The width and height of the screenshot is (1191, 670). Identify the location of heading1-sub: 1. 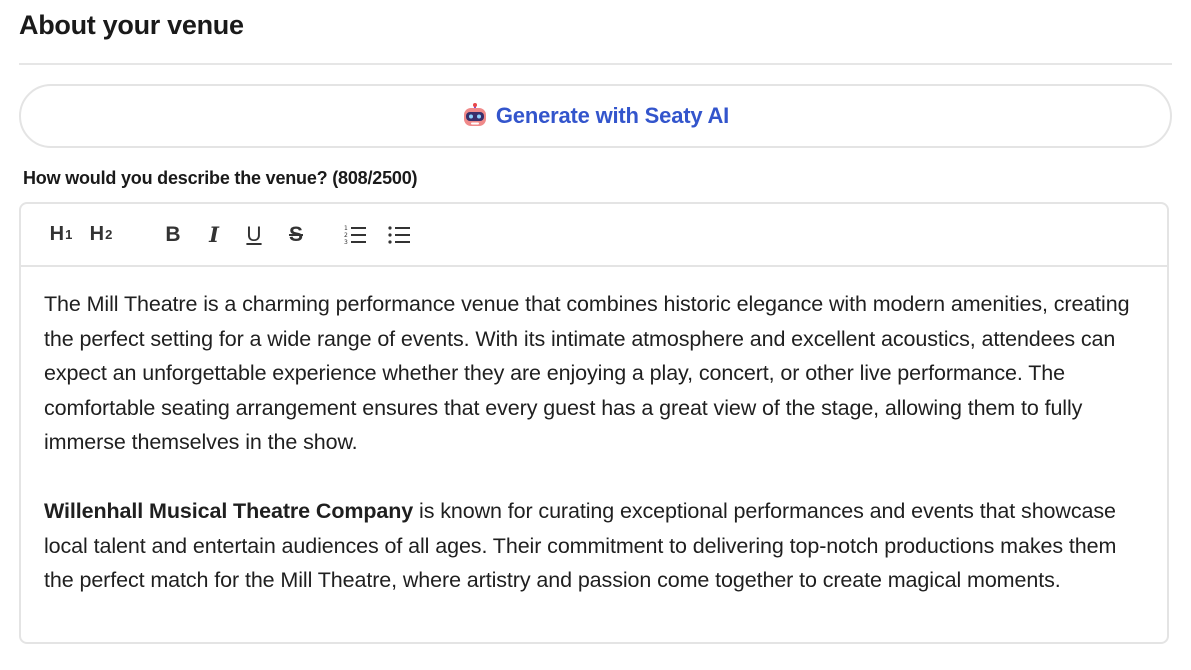
(69, 234).